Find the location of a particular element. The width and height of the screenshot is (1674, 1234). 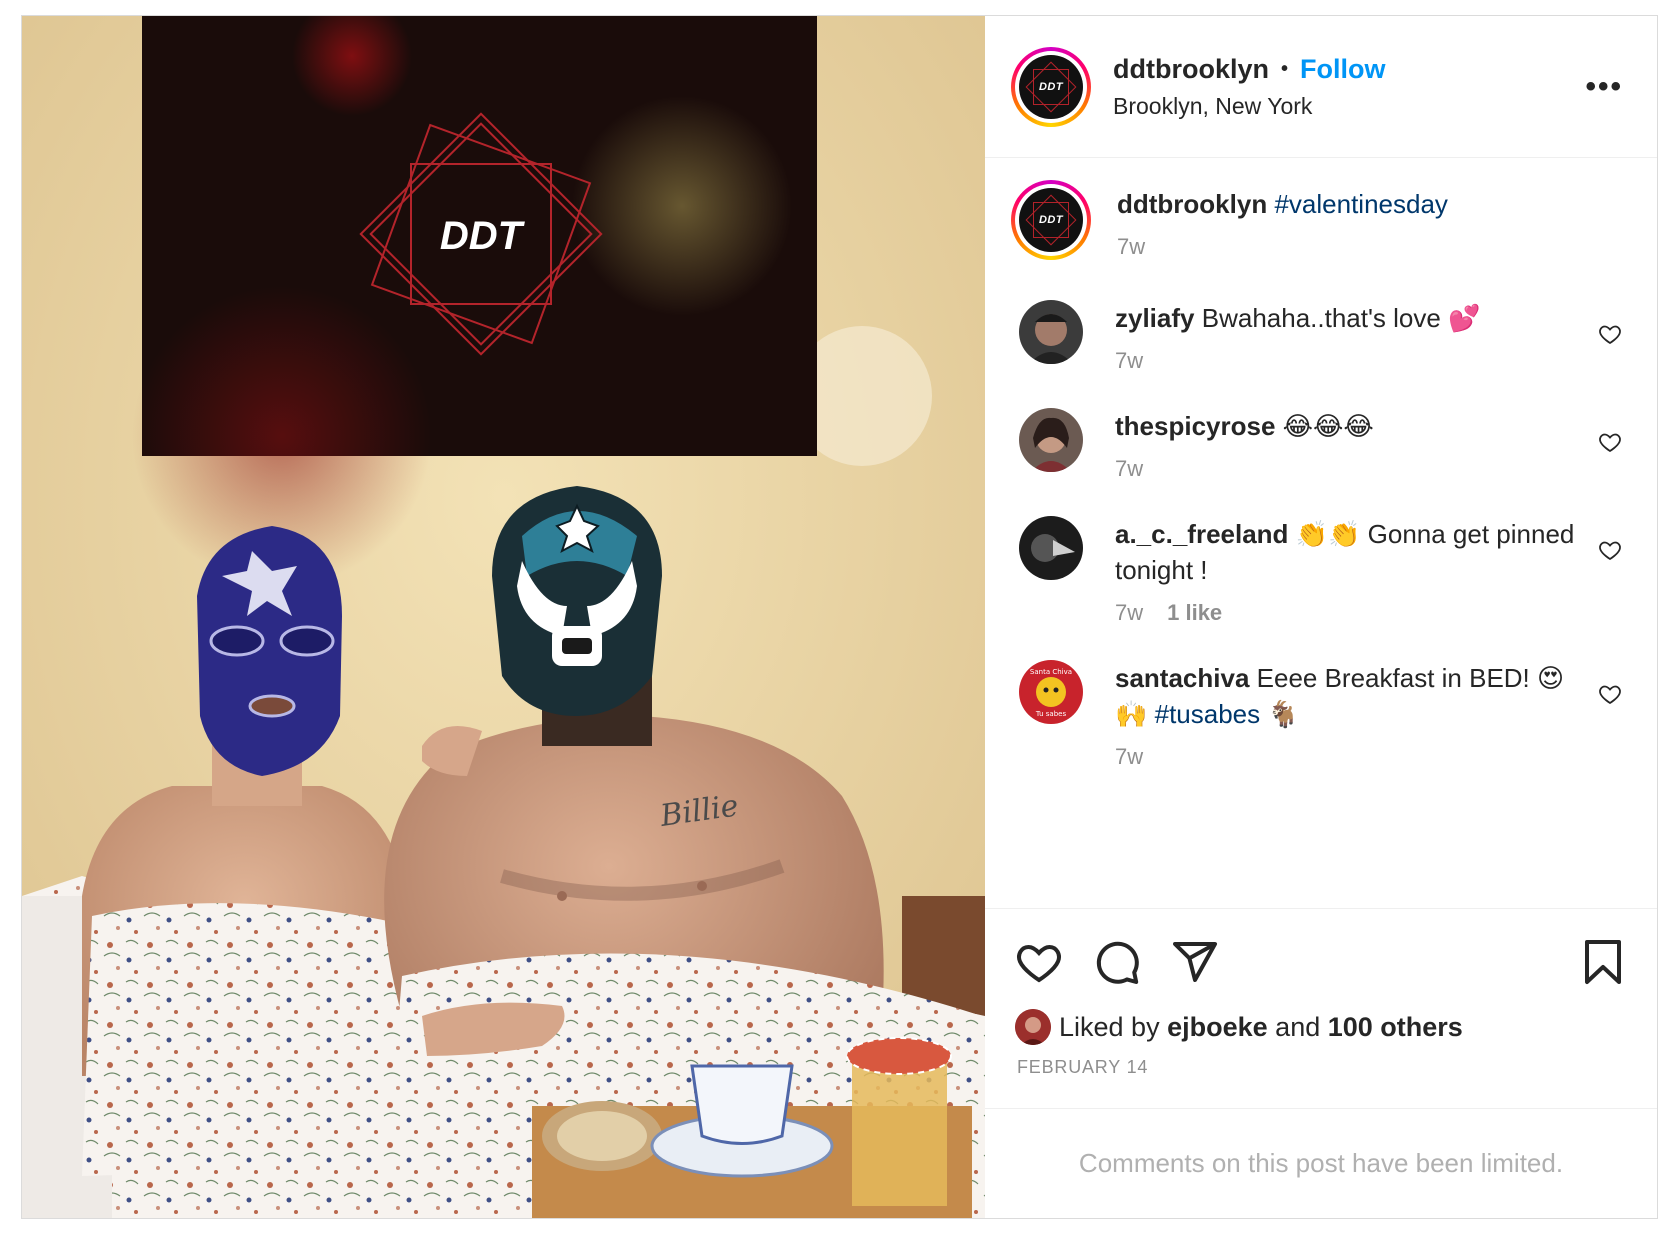

comment-item: zyliafy Bwahaha..that's love 💕 7w is located at coordinates (1322, 337).